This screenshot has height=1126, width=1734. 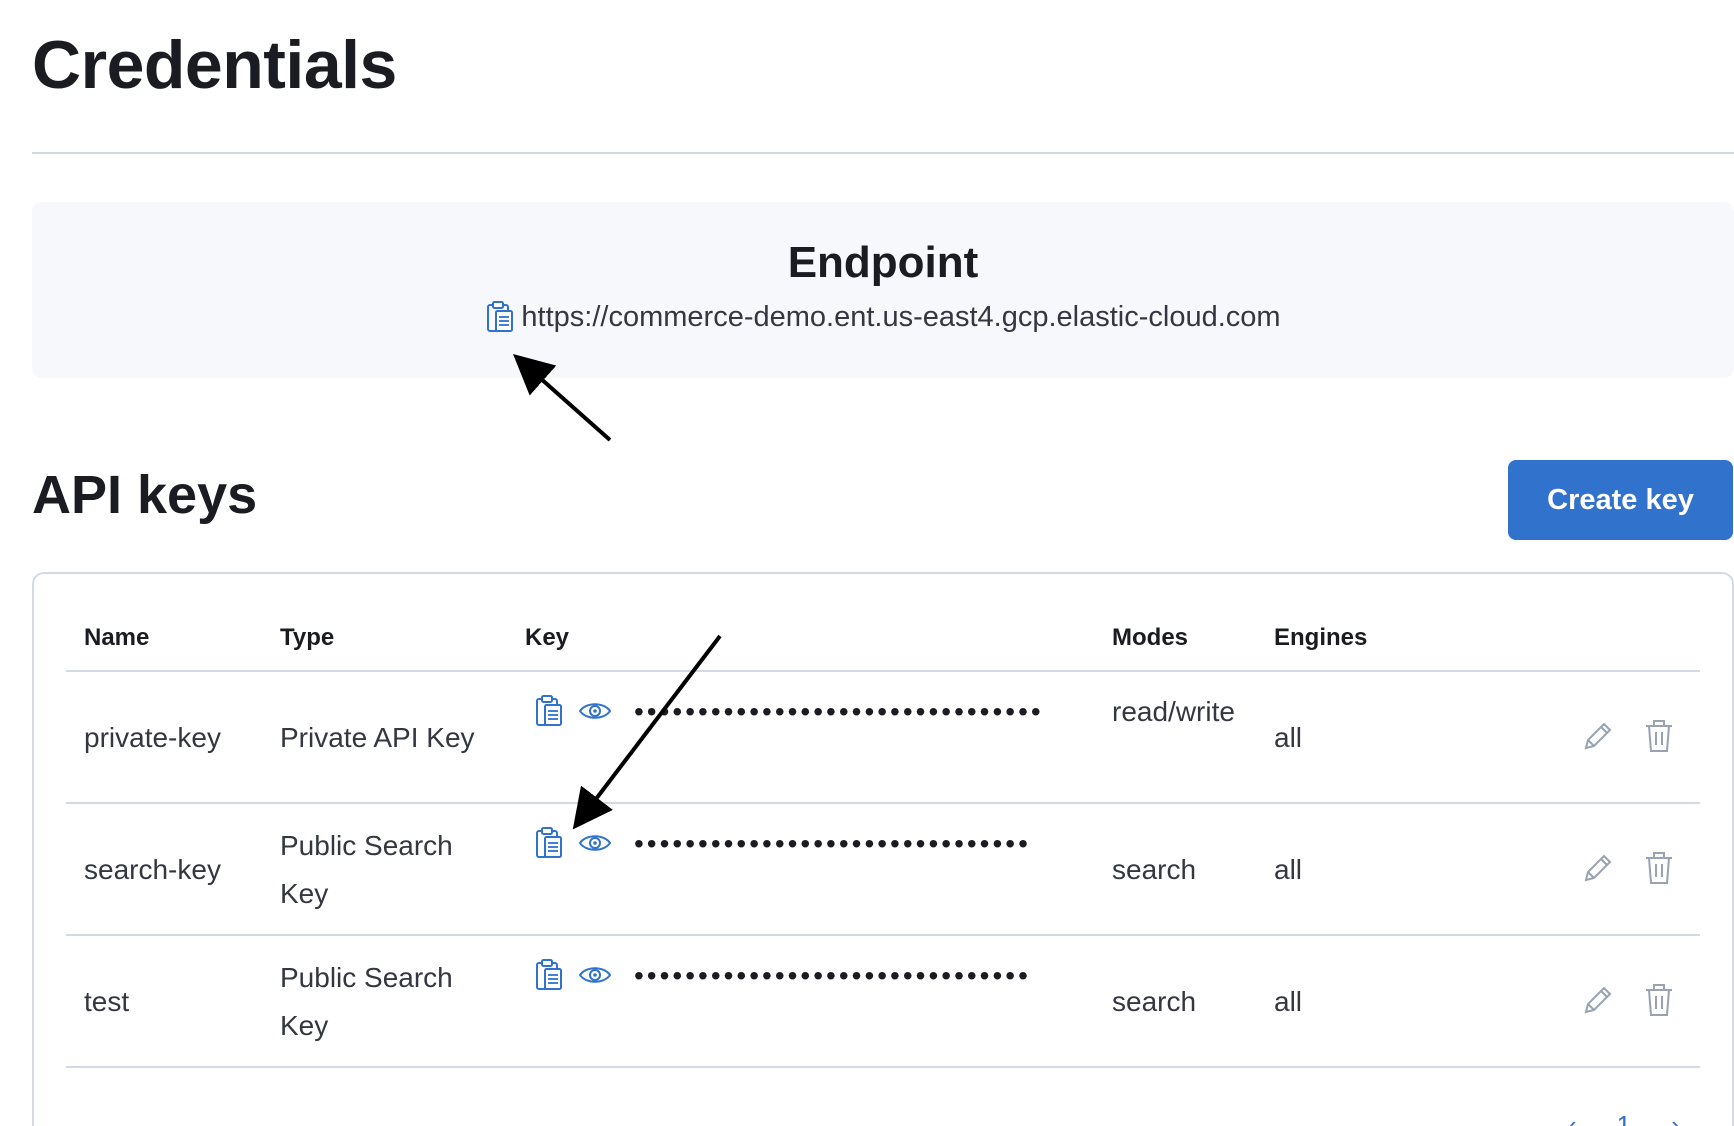 What do you see at coordinates (307, 638) in the screenshot?
I see `column-header-type: Type` at bounding box center [307, 638].